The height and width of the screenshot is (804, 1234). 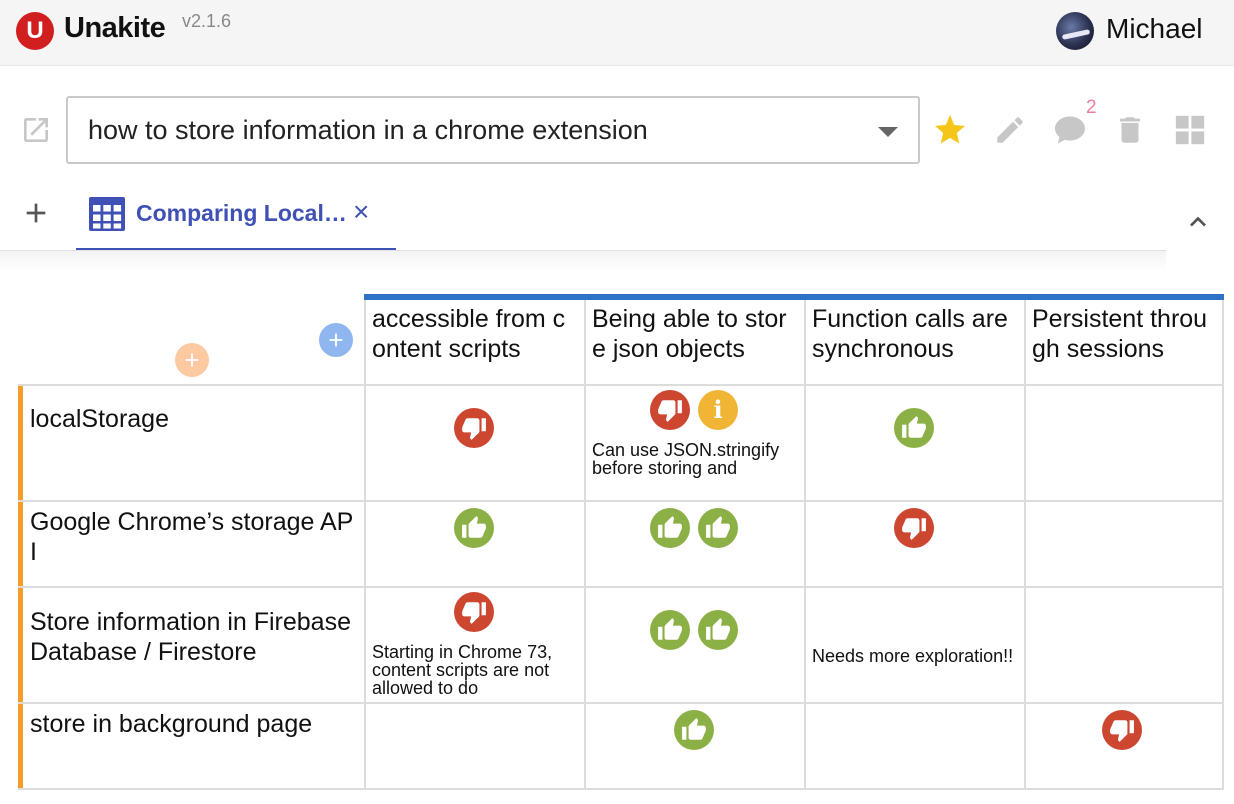 I want to click on tab-comparing-local: Comparing Local… ×, so click(x=236, y=219).